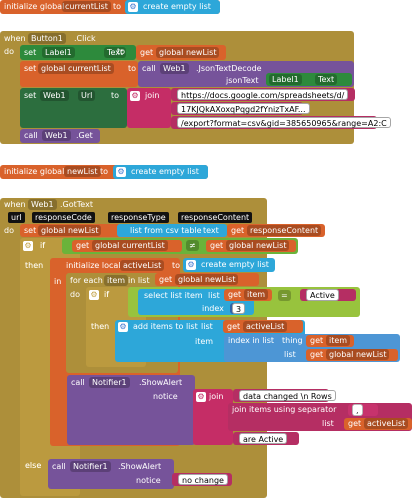  Describe the element at coordinates (87, 95) in the screenshot. I see `property-dropdown: Url` at that location.